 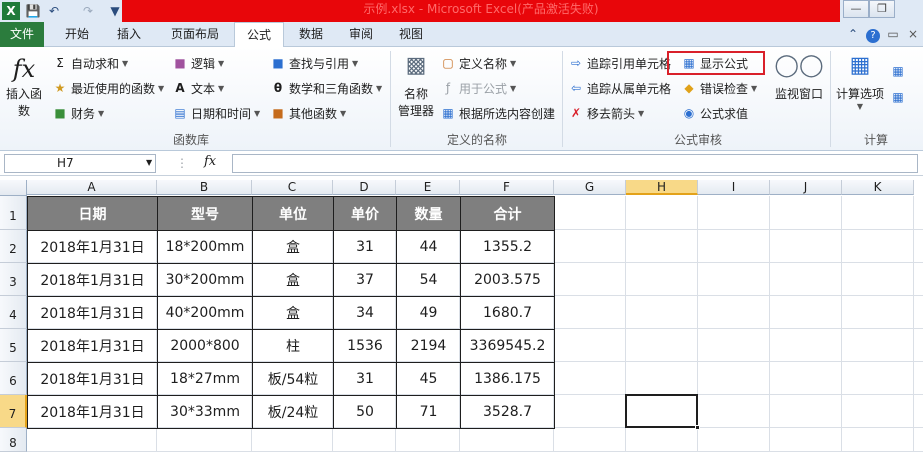 What do you see at coordinates (590, 187) in the screenshot?
I see `column-header-g: G` at bounding box center [590, 187].